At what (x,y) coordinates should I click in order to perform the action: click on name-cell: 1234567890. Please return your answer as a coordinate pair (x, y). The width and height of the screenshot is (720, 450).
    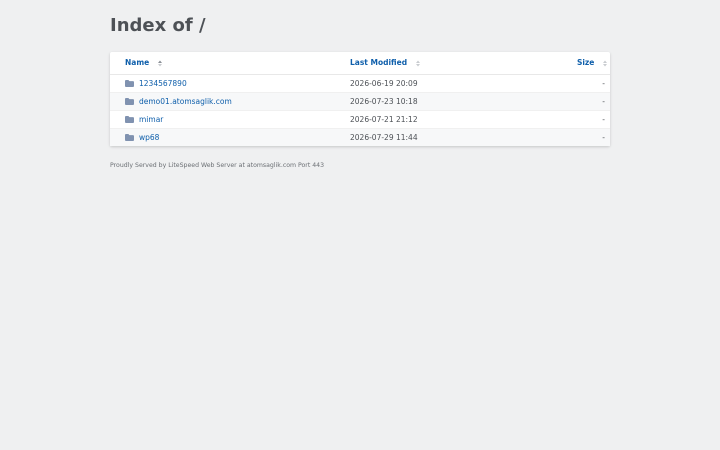
    Looking at the image, I should click on (230, 83).